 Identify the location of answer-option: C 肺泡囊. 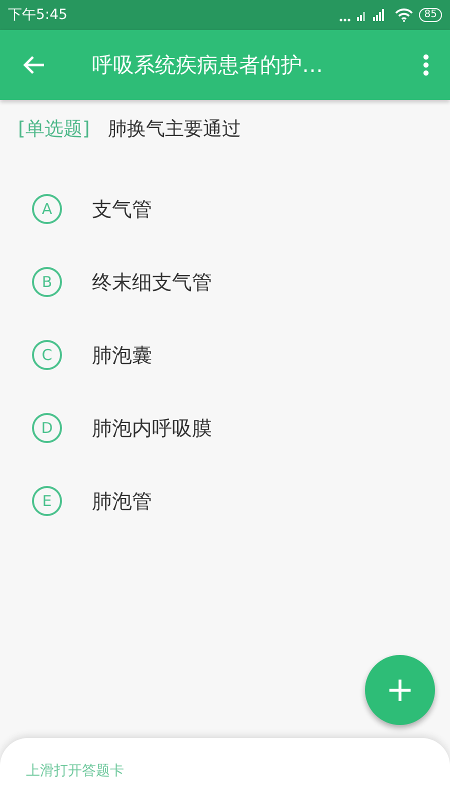
(225, 355).